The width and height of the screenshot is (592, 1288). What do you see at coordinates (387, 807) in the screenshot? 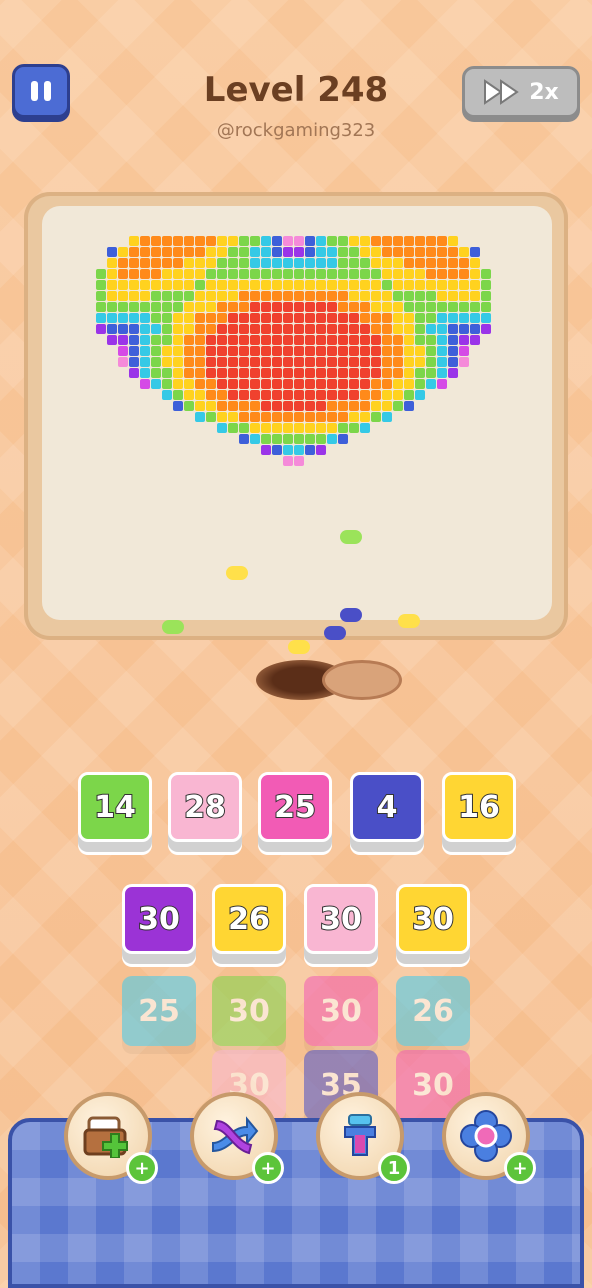
I see `queue-tile: 4` at bounding box center [387, 807].